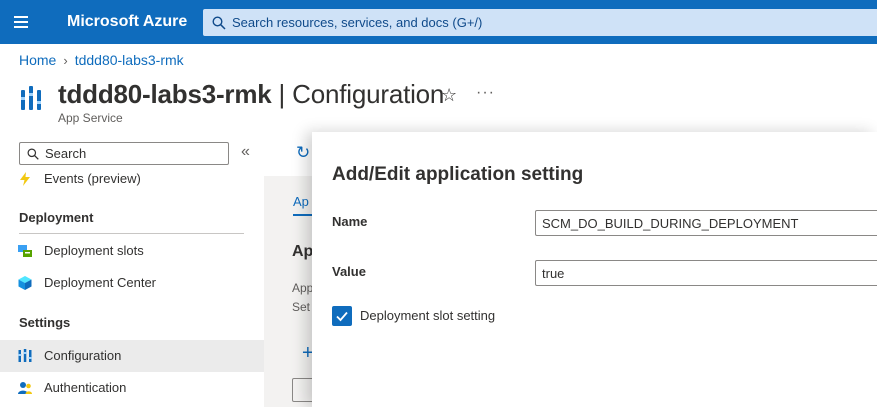 This screenshot has width=877, height=407. Describe the element at coordinates (45, 322) in the screenshot. I see `section-settings: Settings` at that location.